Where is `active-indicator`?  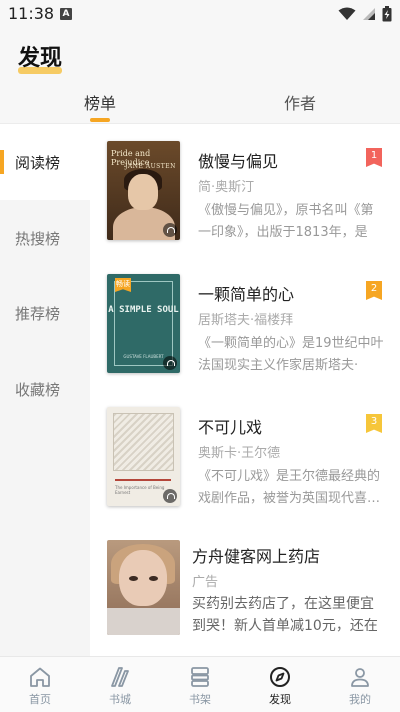
active-indicator is located at coordinates (2, 162).